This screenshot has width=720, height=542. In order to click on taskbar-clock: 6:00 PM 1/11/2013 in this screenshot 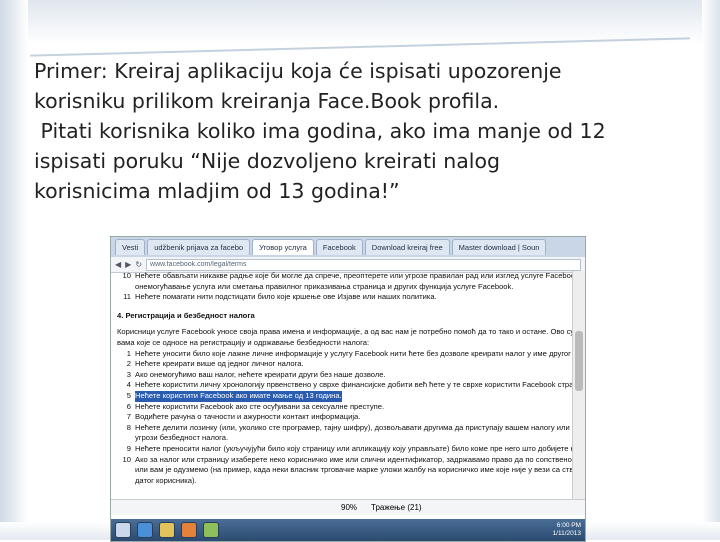, I will do `click(567, 530)`.